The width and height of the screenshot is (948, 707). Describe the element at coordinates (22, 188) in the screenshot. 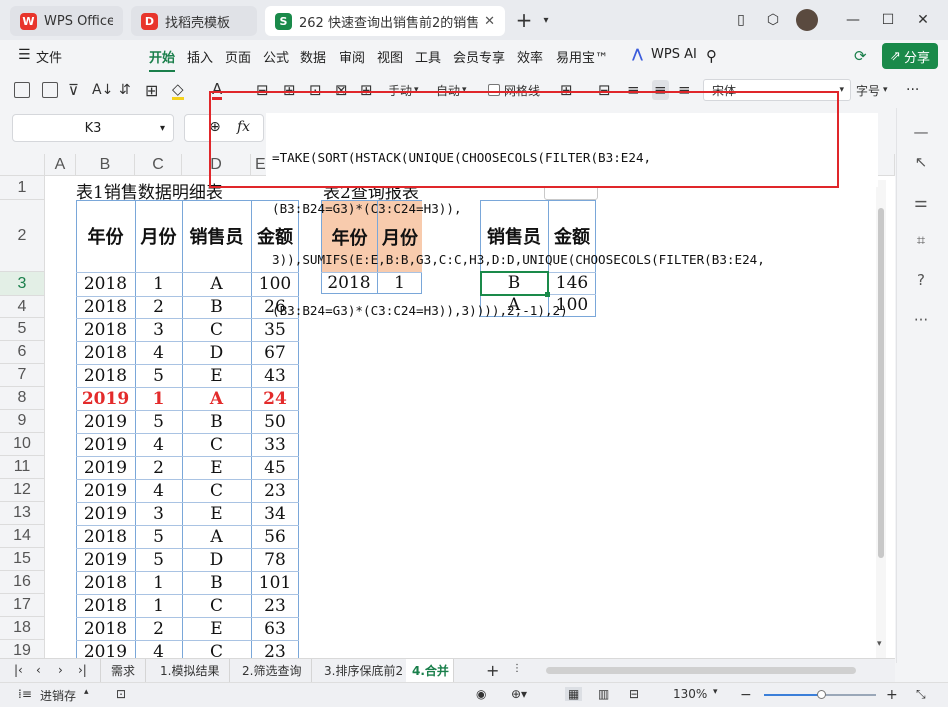

I see `row-header: 1` at that location.